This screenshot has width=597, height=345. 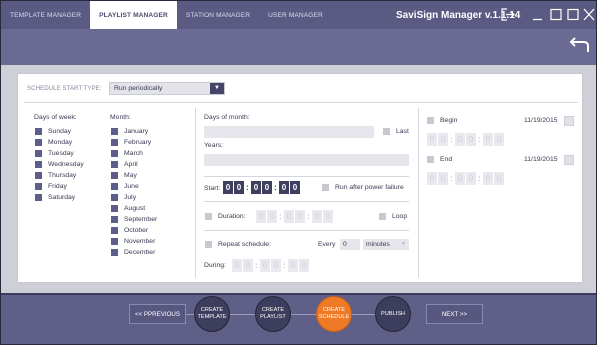 I want to click on close-icon, so click(x=589, y=14).